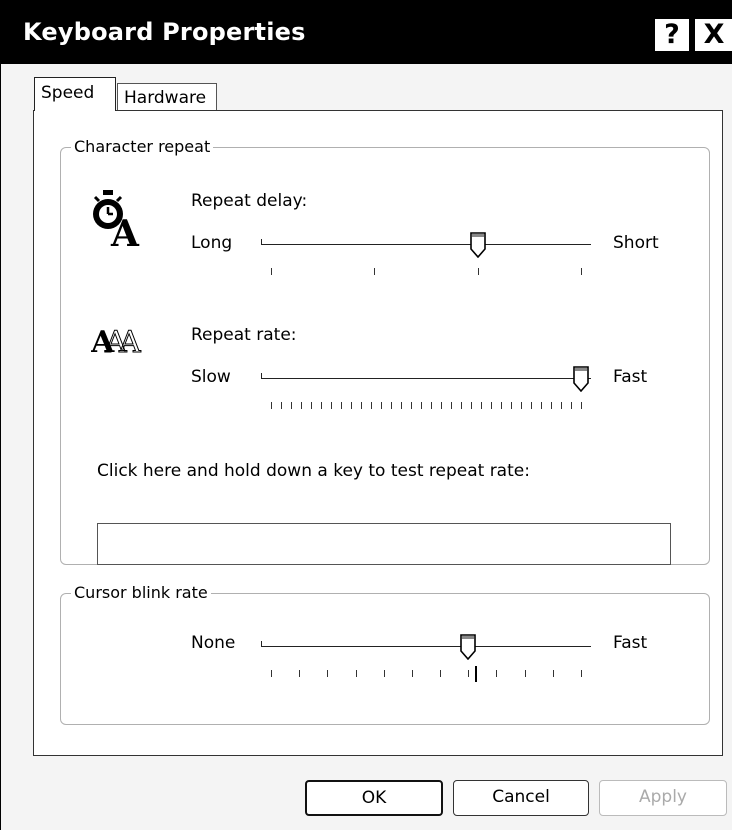 The height and width of the screenshot is (830, 732). What do you see at coordinates (211, 377) in the screenshot?
I see `repeat-rate-min-label: Slow` at bounding box center [211, 377].